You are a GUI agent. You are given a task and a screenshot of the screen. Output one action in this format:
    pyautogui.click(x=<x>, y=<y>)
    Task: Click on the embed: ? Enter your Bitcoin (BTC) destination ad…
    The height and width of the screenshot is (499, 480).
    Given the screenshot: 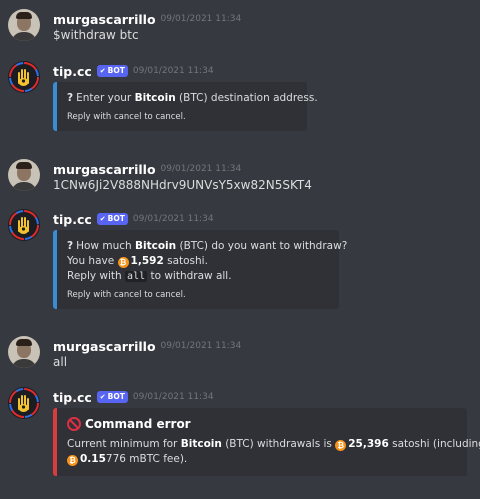 What is the action you would take?
    pyautogui.click(x=185, y=106)
    